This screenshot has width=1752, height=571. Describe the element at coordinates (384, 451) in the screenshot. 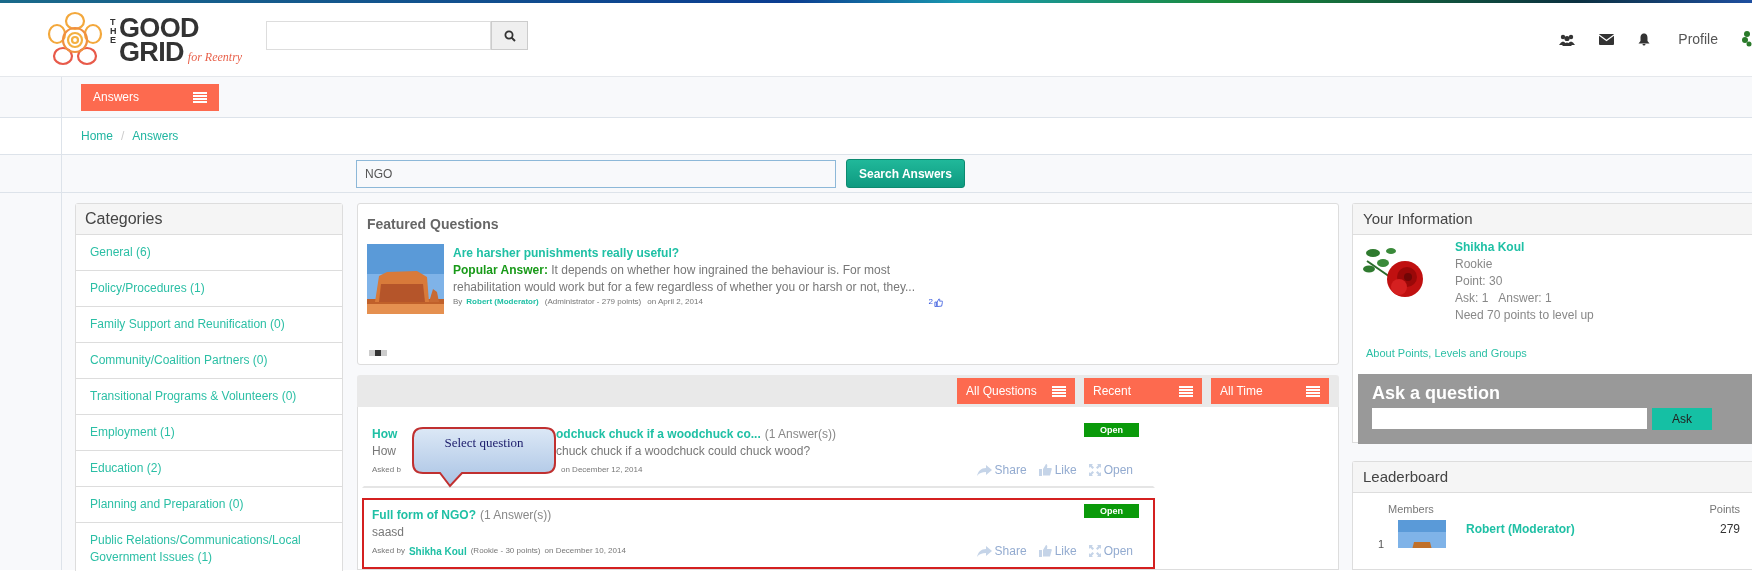

I see `question-text: How` at that location.